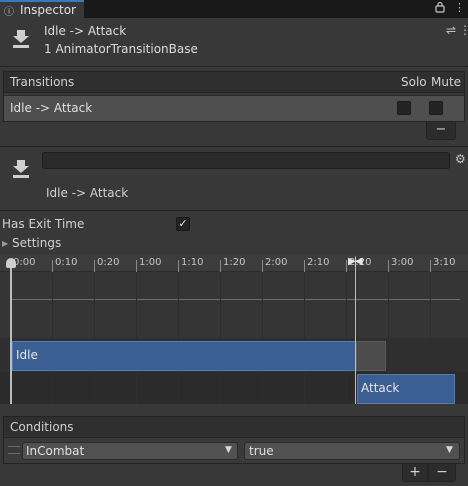 The width and height of the screenshot is (468, 486). Describe the element at coordinates (9, 12) in the screenshot. I see `info-icon: ⓘ` at that location.